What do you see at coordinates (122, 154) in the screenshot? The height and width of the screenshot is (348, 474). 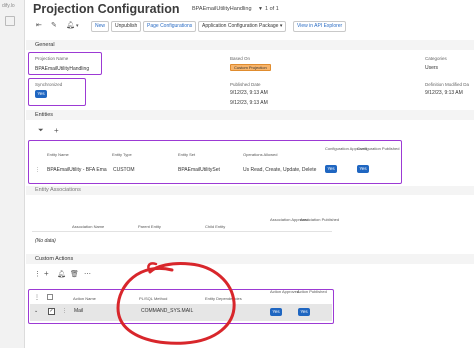 I see `entities-col-entity-type: Entity Type` at bounding box center [122, 154].